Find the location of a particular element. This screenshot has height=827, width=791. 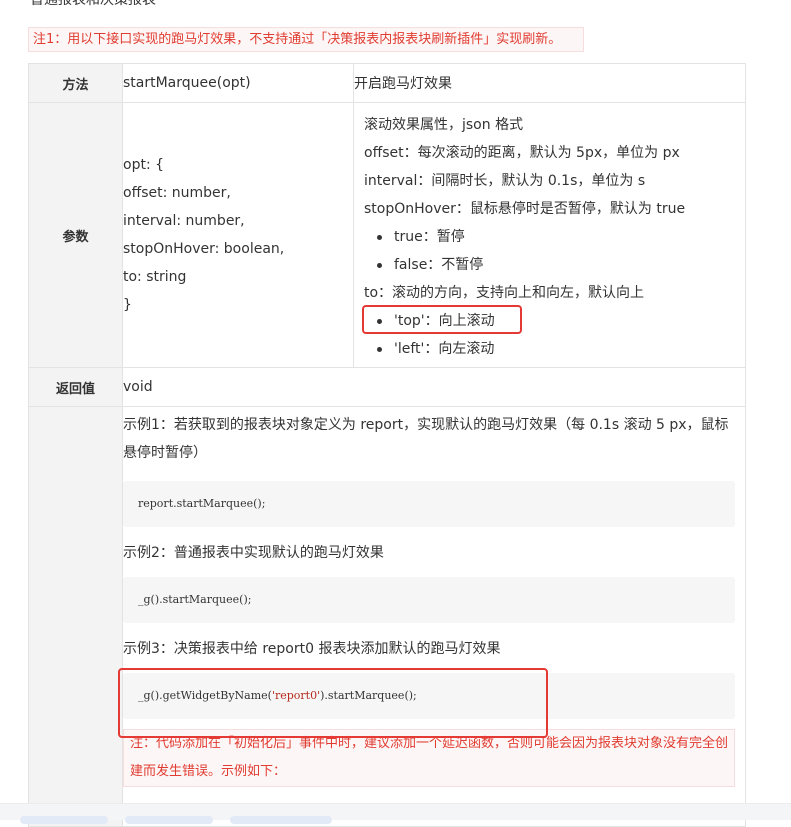

row-method: 方法 startMarquee(opt) 开启跑马灯效果 is located at coordinates (387, 83).